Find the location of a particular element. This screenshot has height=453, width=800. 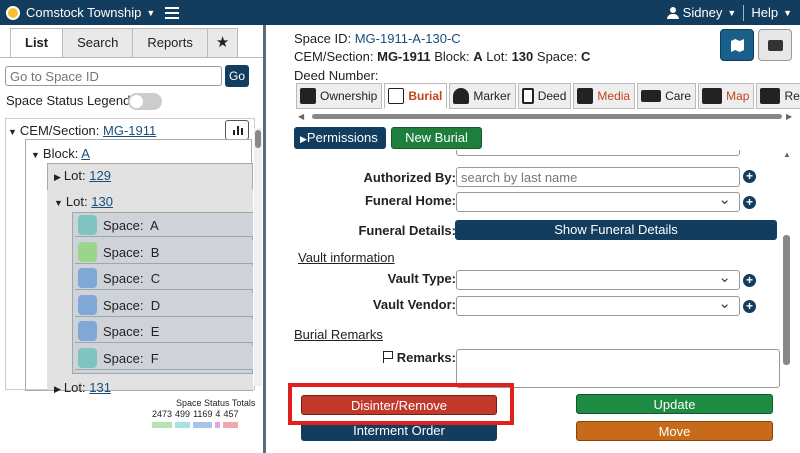

tree-lot-row: ▶ Lot: 131 is located at coordinates (82, 387).